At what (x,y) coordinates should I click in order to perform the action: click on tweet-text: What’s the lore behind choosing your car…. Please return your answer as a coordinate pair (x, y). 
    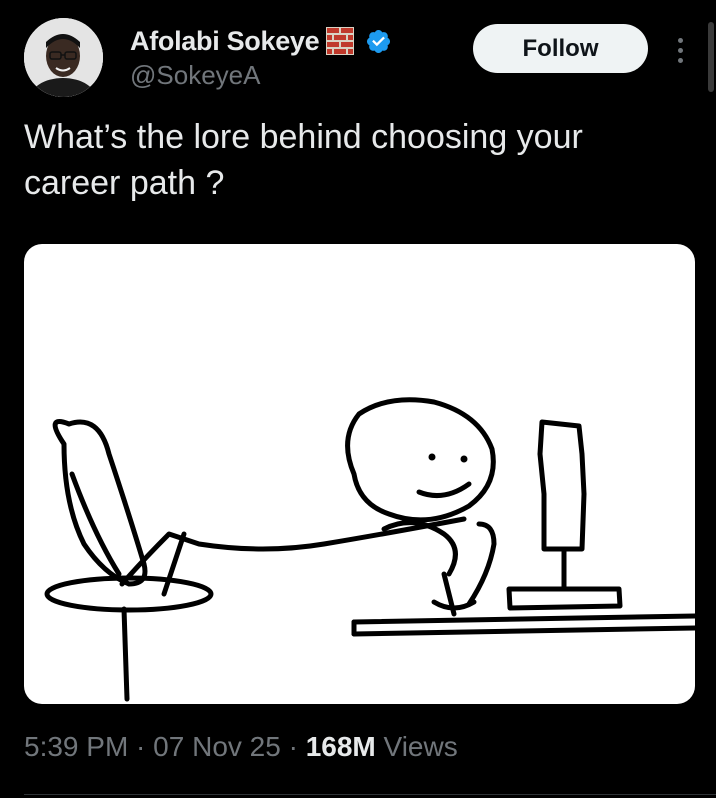
    Looking at the image, I should click on (303, 160).